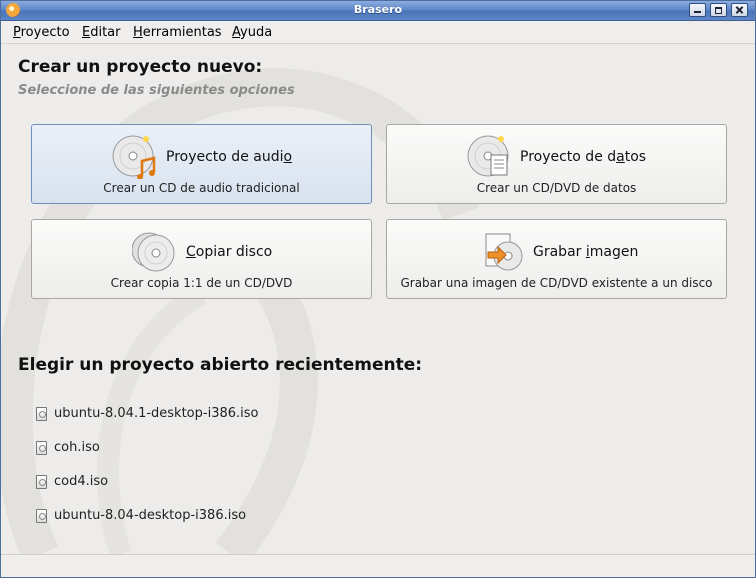 The width and height of the screenshot is (756, 578). What do you see at coordinates (234, 252) in the screenshot?
I see `copy-title-part2: opiar disco` at bounding box center [234, 252].